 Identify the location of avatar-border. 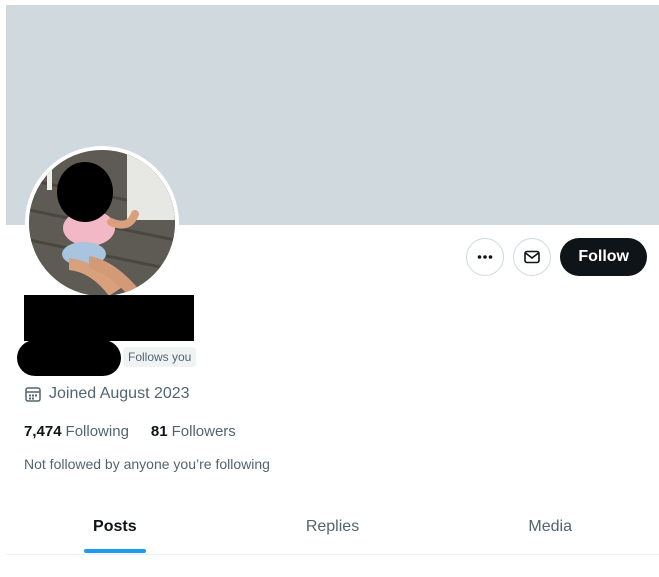
(102, 223).